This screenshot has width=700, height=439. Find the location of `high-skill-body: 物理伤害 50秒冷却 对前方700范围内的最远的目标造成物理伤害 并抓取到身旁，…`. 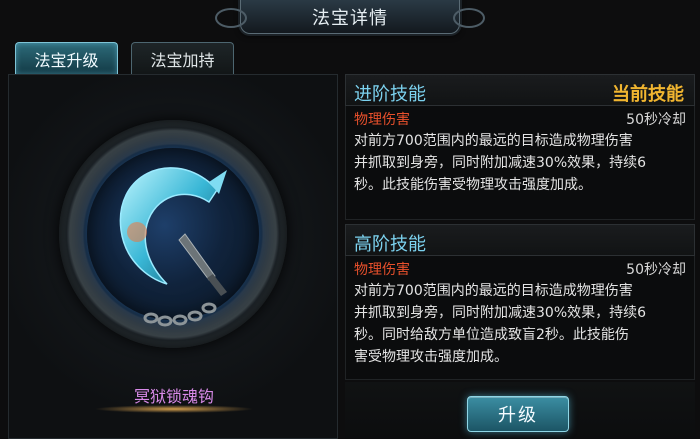

high-skill-body: 物理伤害 50秒冷却 对前方700范围内的最远的目标造成物理伤害 并抓取到身旁，… is located at coordinates (520, 318).